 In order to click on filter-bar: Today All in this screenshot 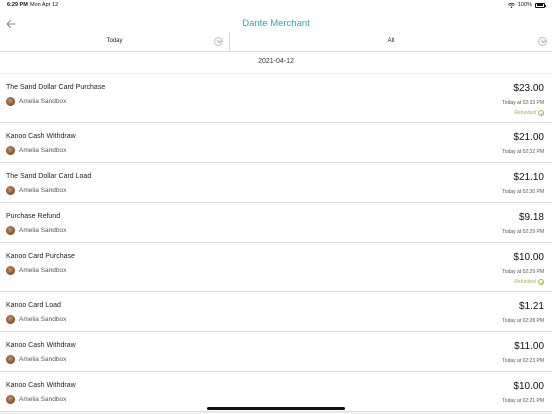, I will do `click(276, 42)`.